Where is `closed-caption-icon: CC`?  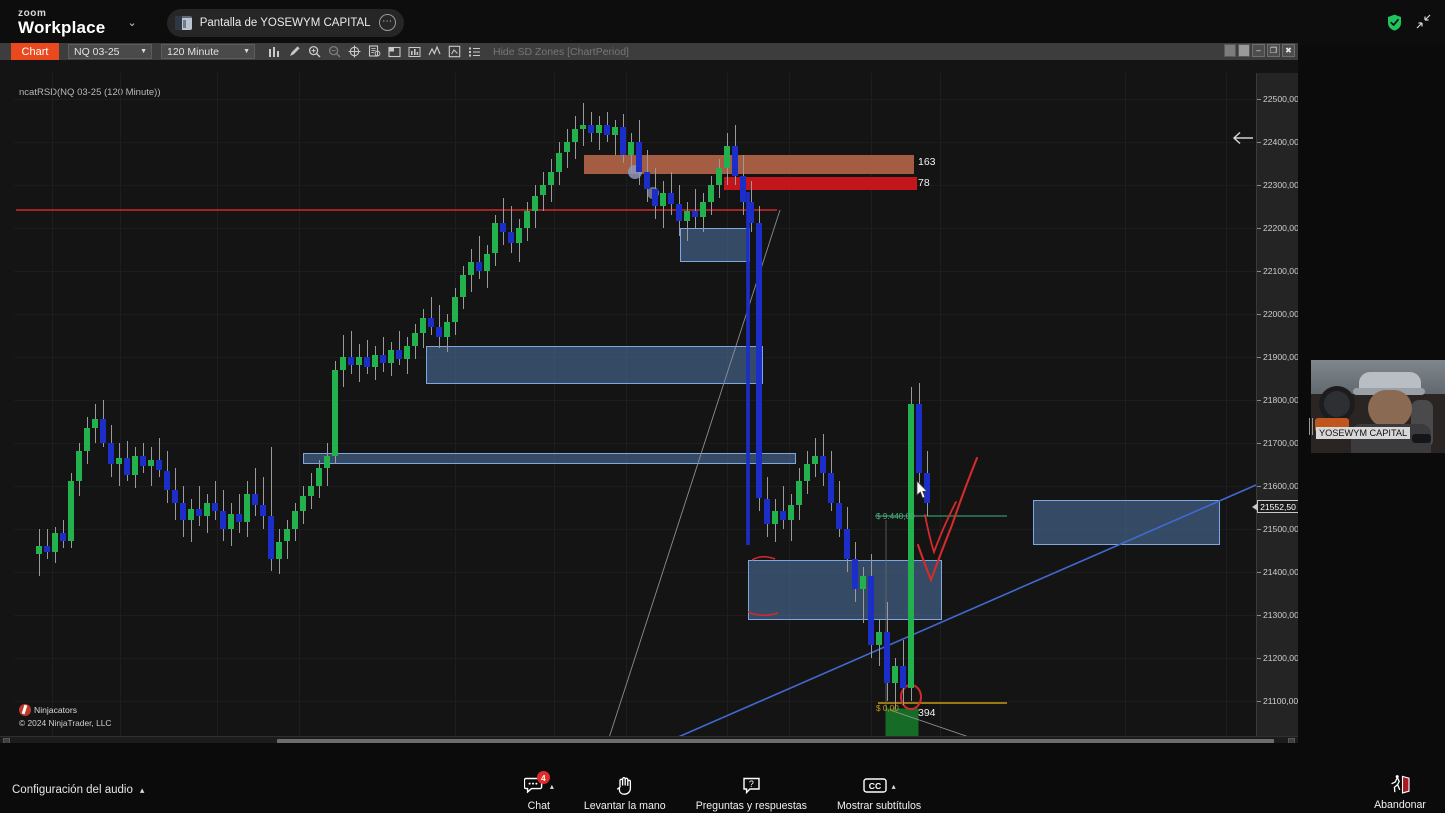 closed-caption-icon: CC is located at coordinates (874, 785).